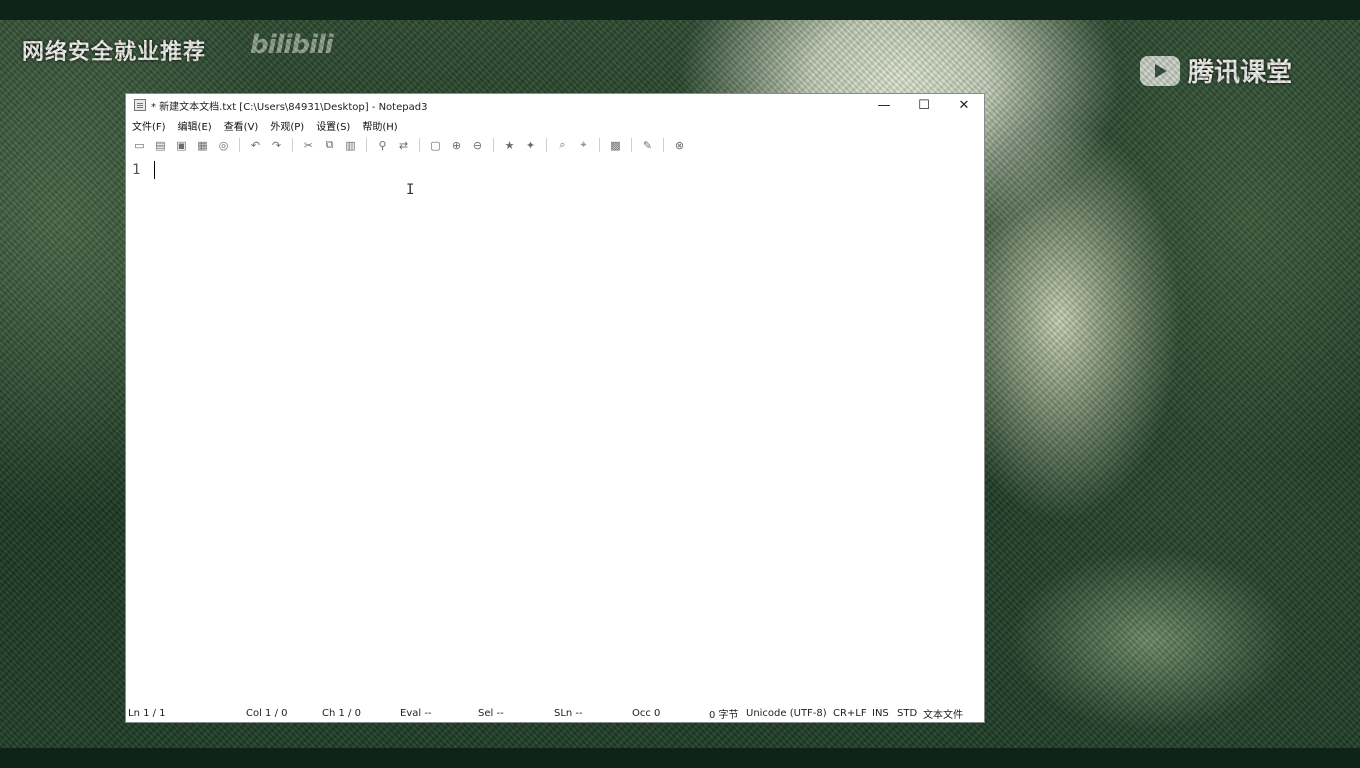  Describe the element at coordinates (202, 145) in the screenshot. I see `save-as-icon: ▦` at that location.